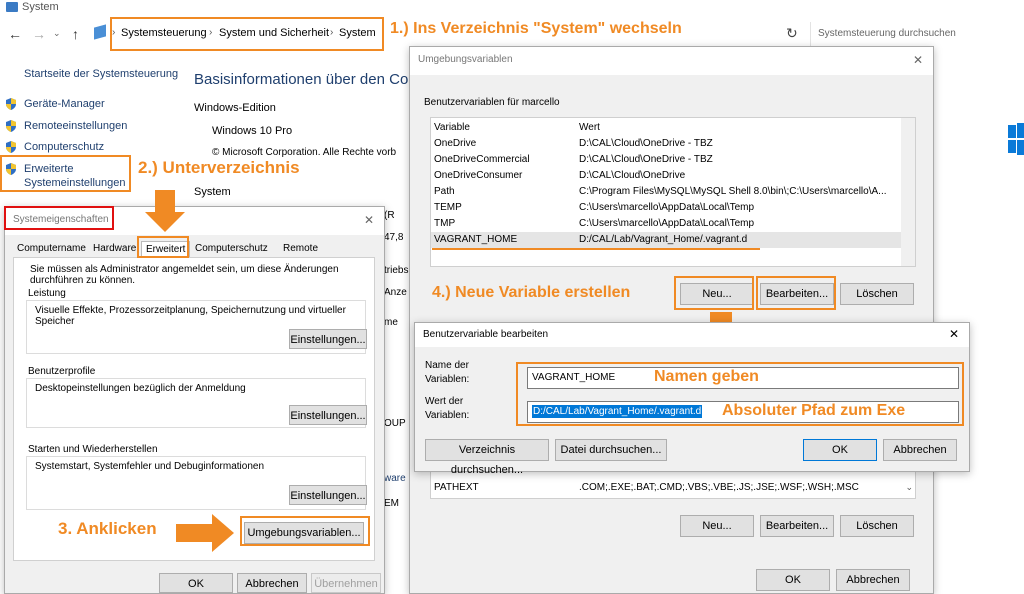  What do you see at coordinates (51, 249) in the screenshot?
I see `tab-computername: Computername` at bounding box center [51, 249].